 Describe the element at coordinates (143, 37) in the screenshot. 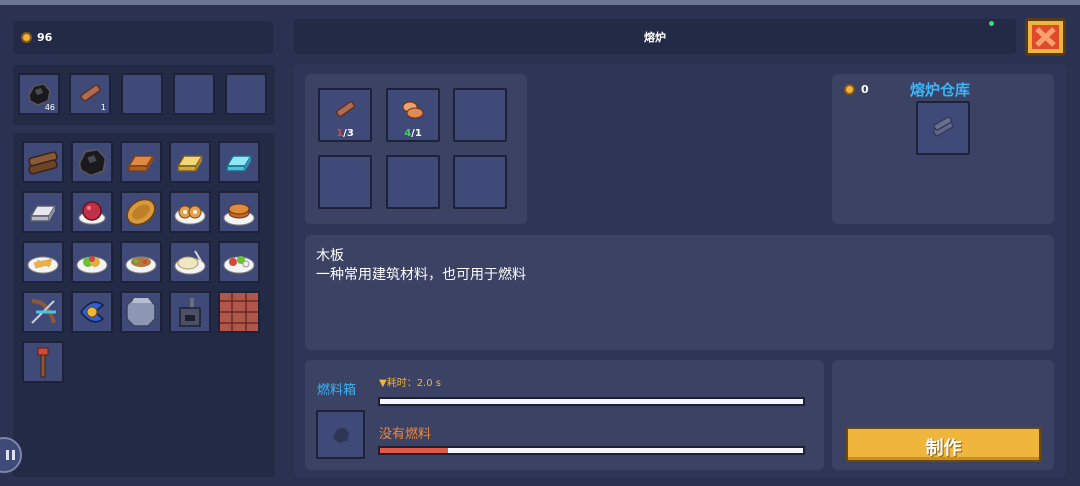

I see `coin-counter: 96` at that location.